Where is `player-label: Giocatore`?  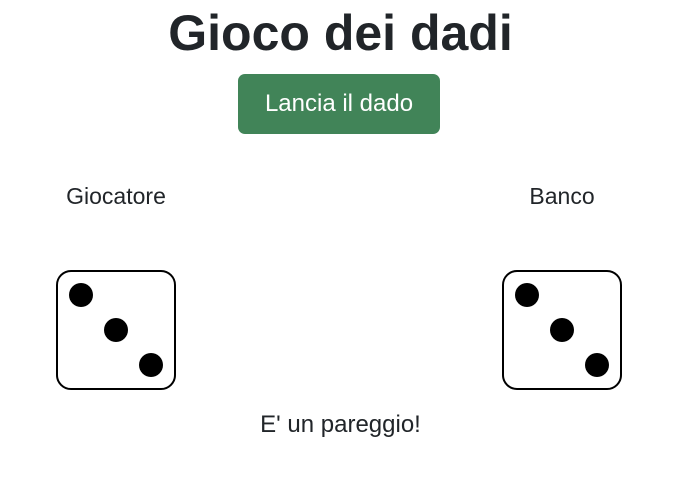
player-label: Giocatore is located at coordinates (116, 196).